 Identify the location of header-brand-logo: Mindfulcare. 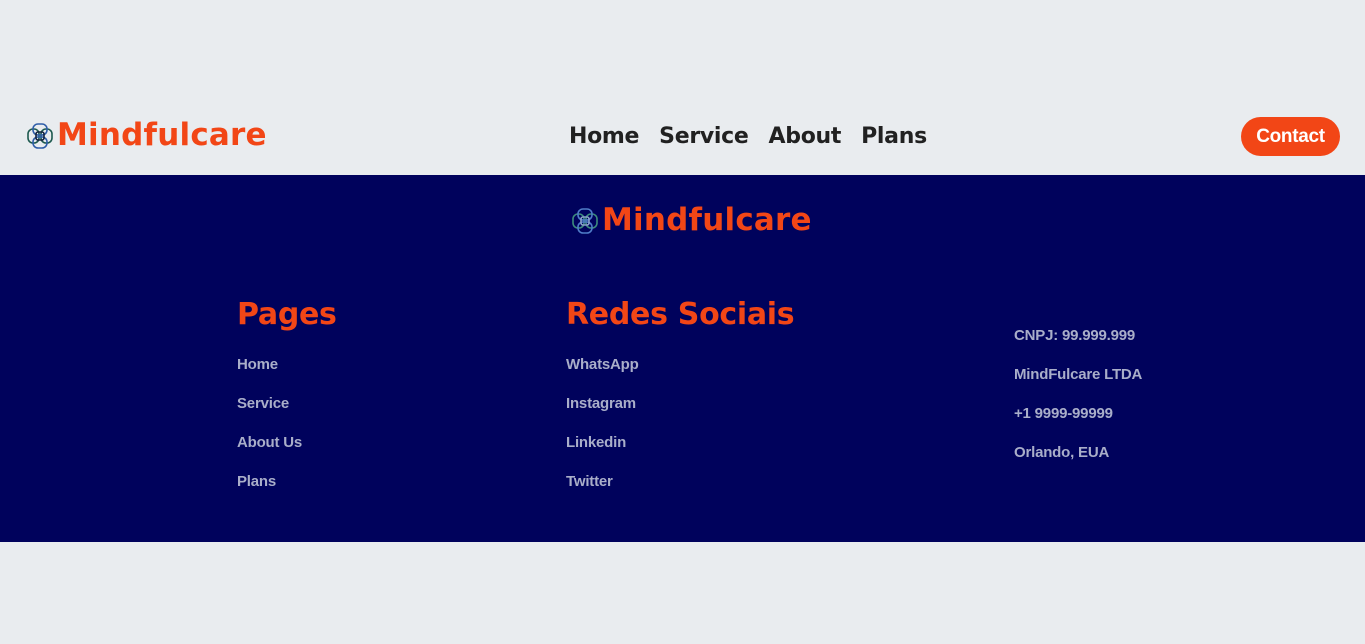
(146, 135).